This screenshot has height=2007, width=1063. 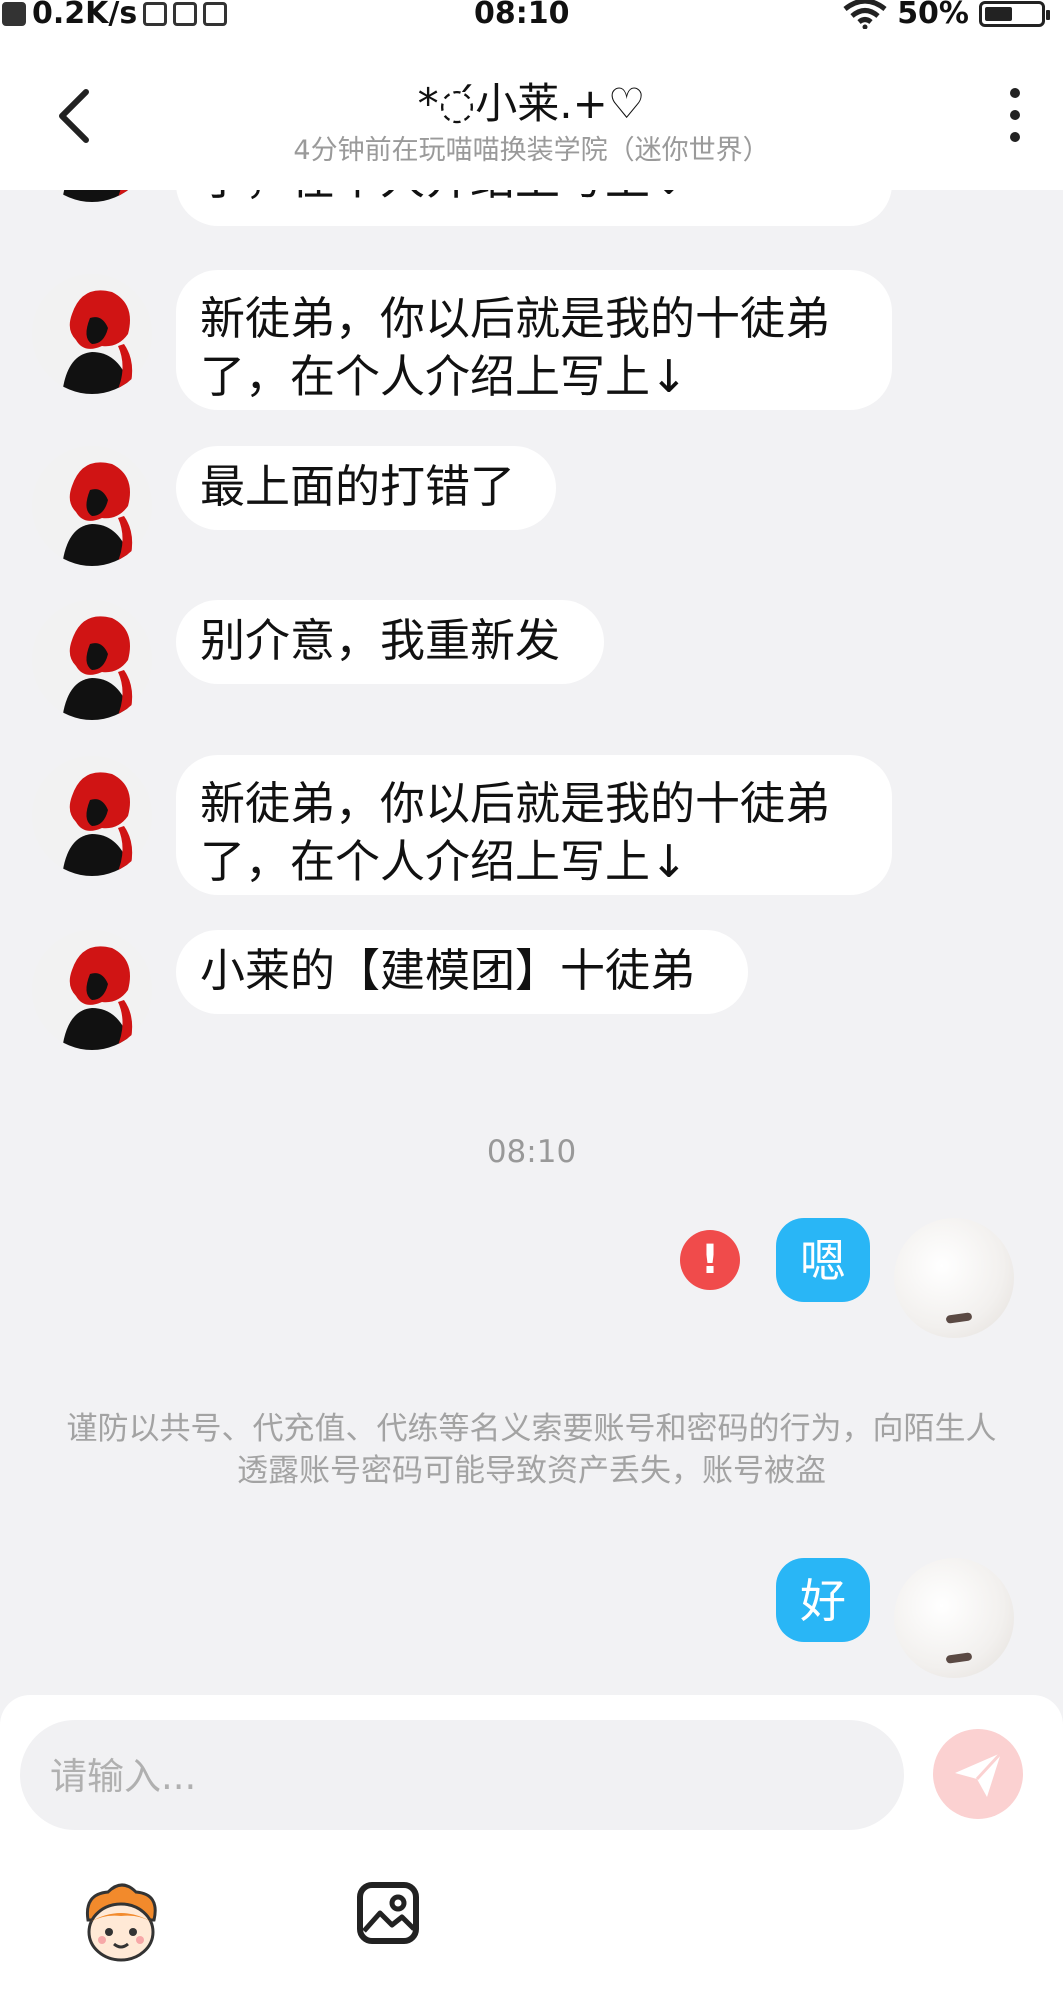 I want to click on status-bar: 0.2K/s 08:10 50%, so click(x=531, y=17).